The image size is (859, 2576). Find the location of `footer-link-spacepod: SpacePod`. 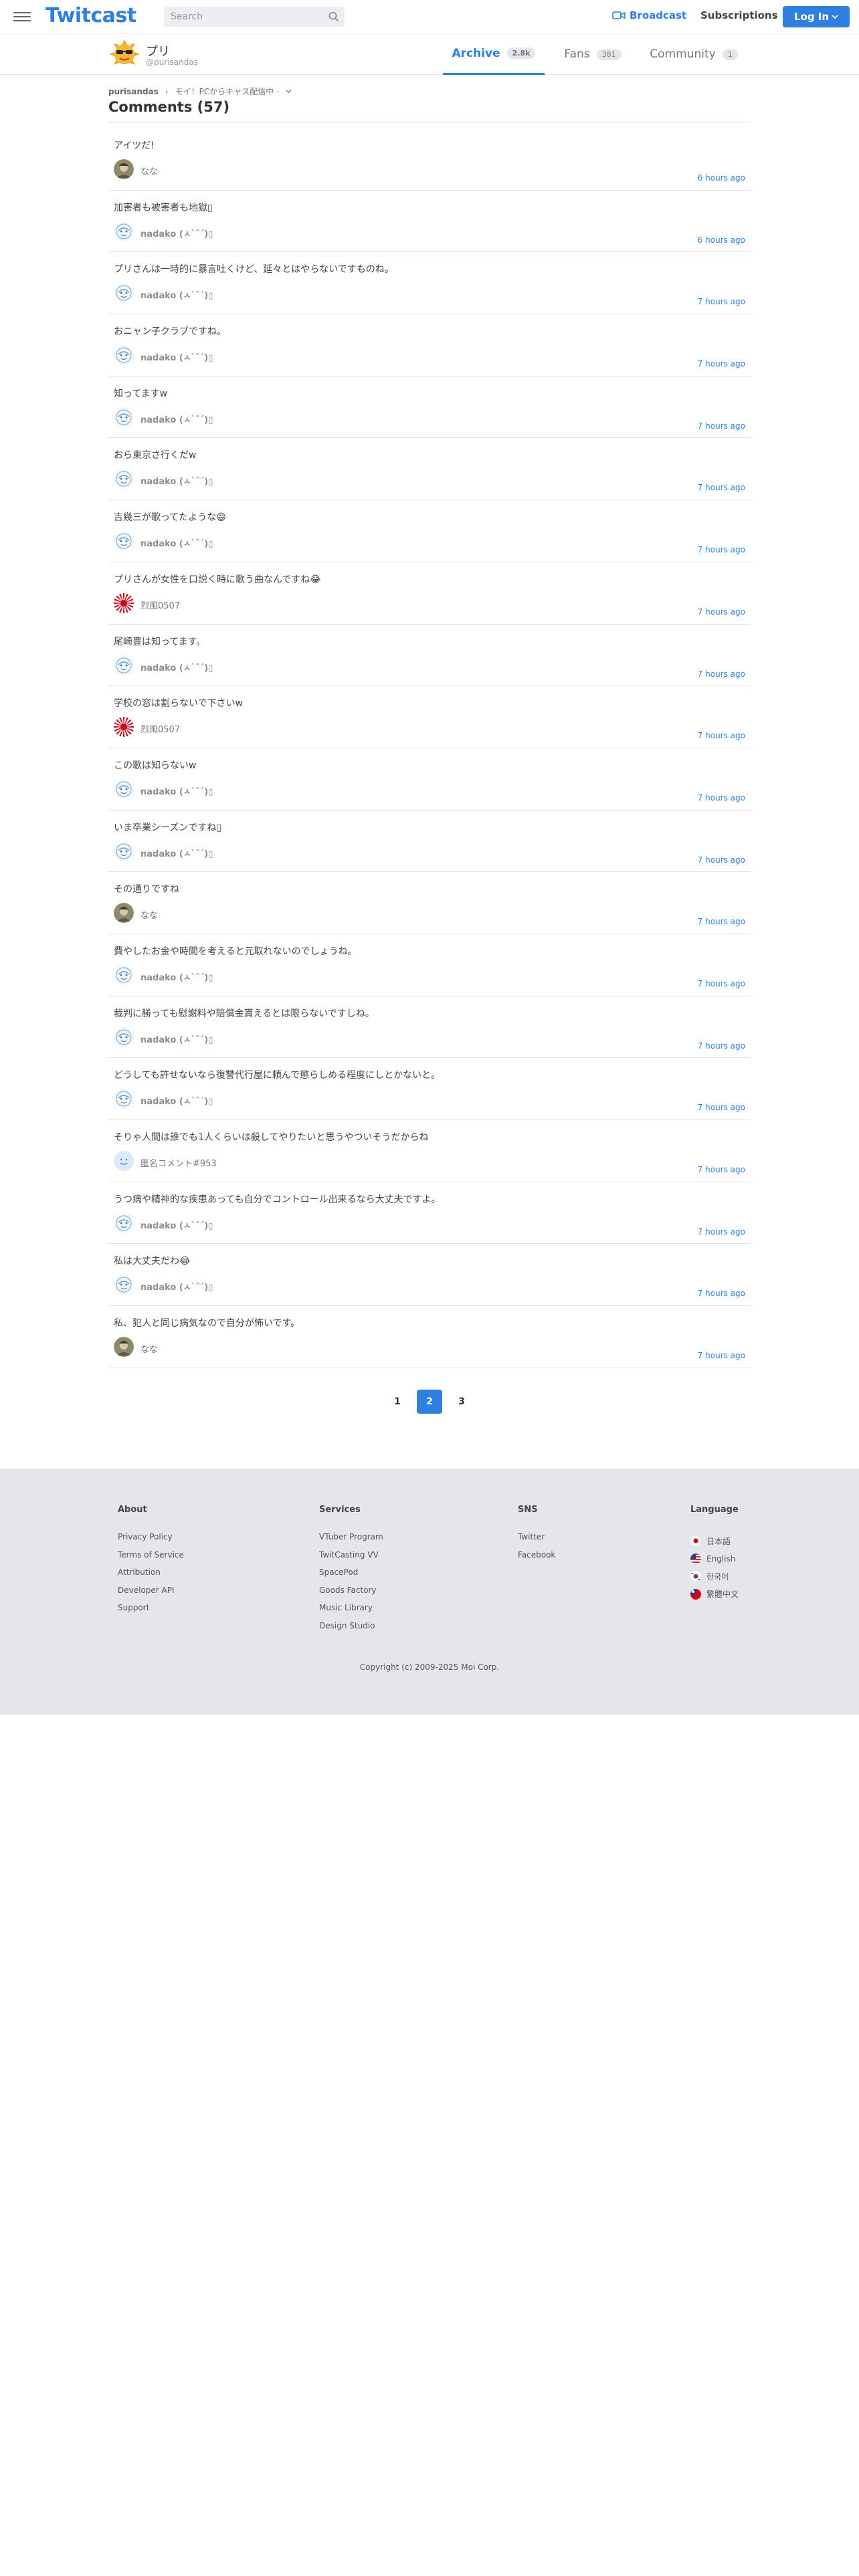

footer-link-spacepod: SpacePod is located at coordinates (351, 1577).